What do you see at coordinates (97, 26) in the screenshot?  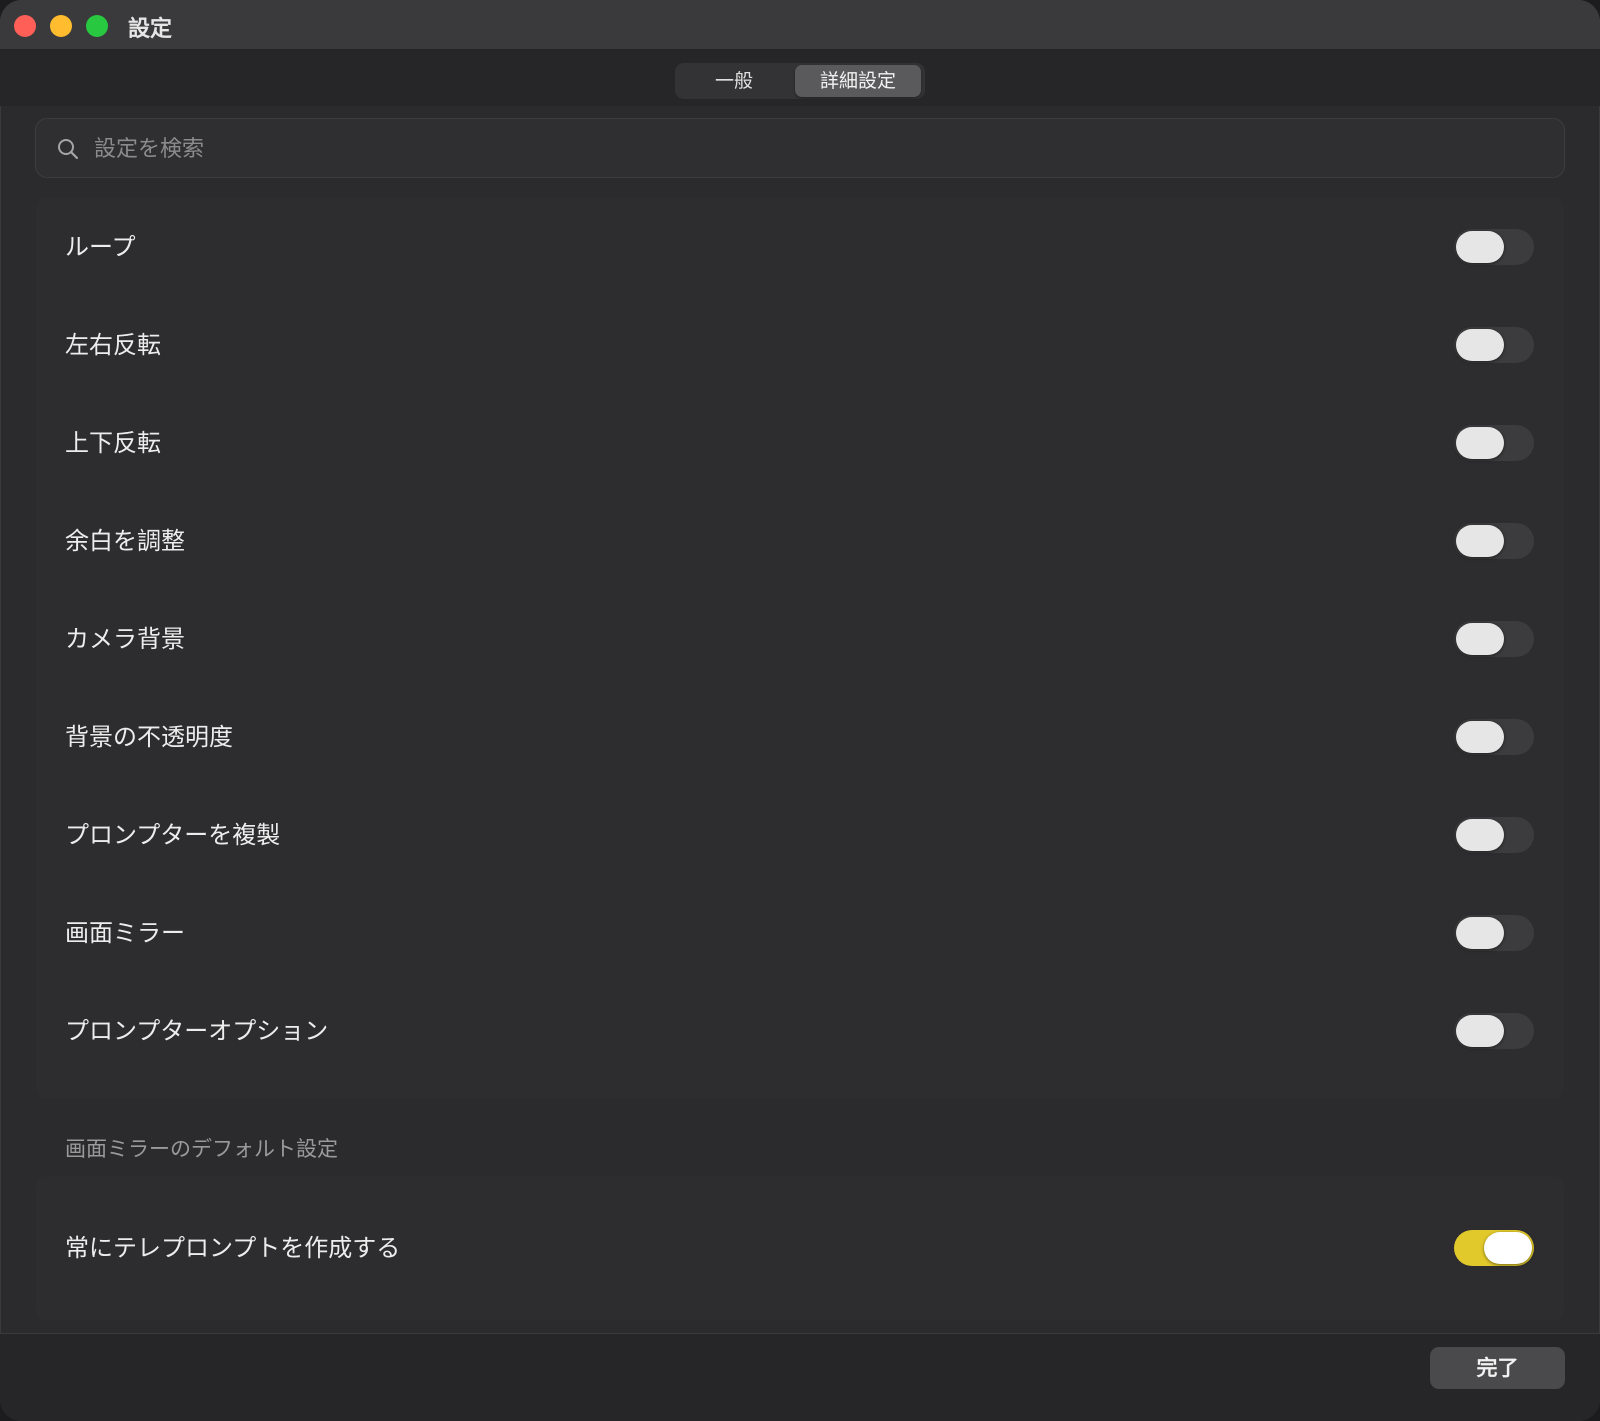 I see `maximize-window-button` at bounding box center [97, 26].